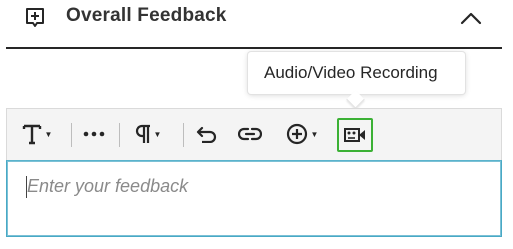  I want to click on add-feedback-icon, so click(35, 17).